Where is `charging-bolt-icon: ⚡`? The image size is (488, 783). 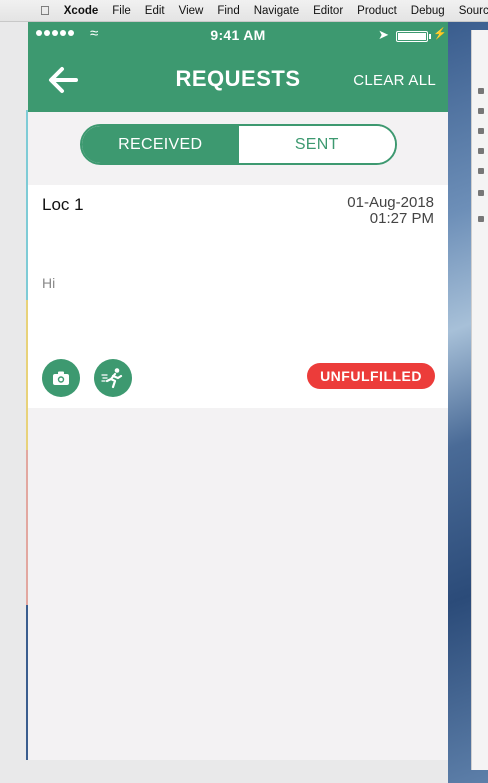 charging-bolt-icon: ⚡ is located at coordinates (440, 34).